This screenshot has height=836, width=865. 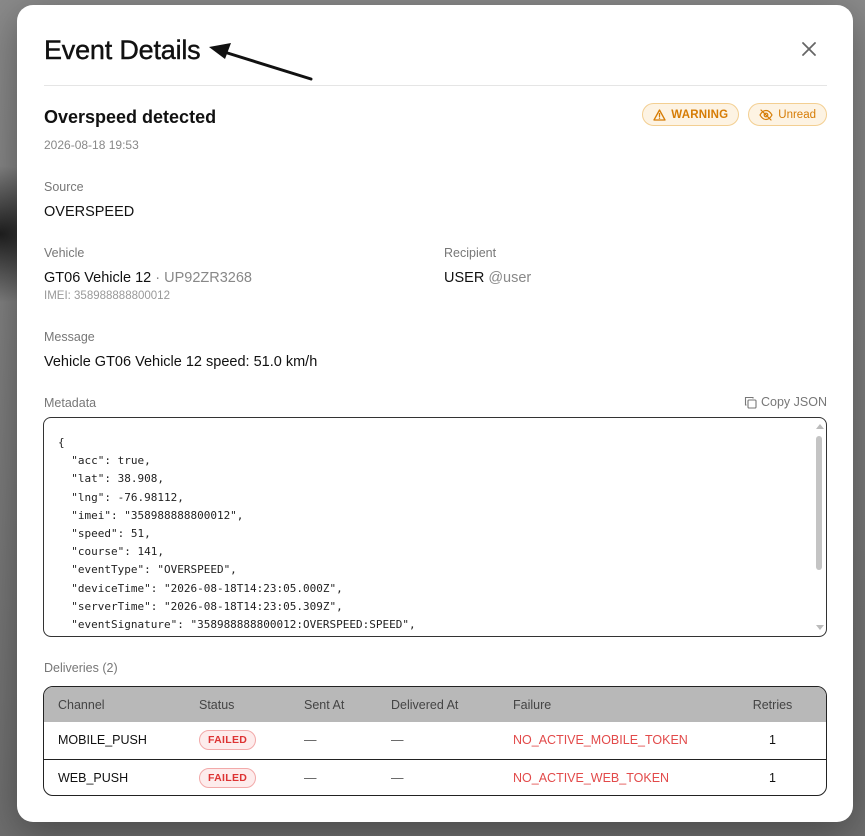 I want to click on message-value: Vehicle GT06 Vehicle 12 speed: 51.0 km/h, so click(x=181, y=362).